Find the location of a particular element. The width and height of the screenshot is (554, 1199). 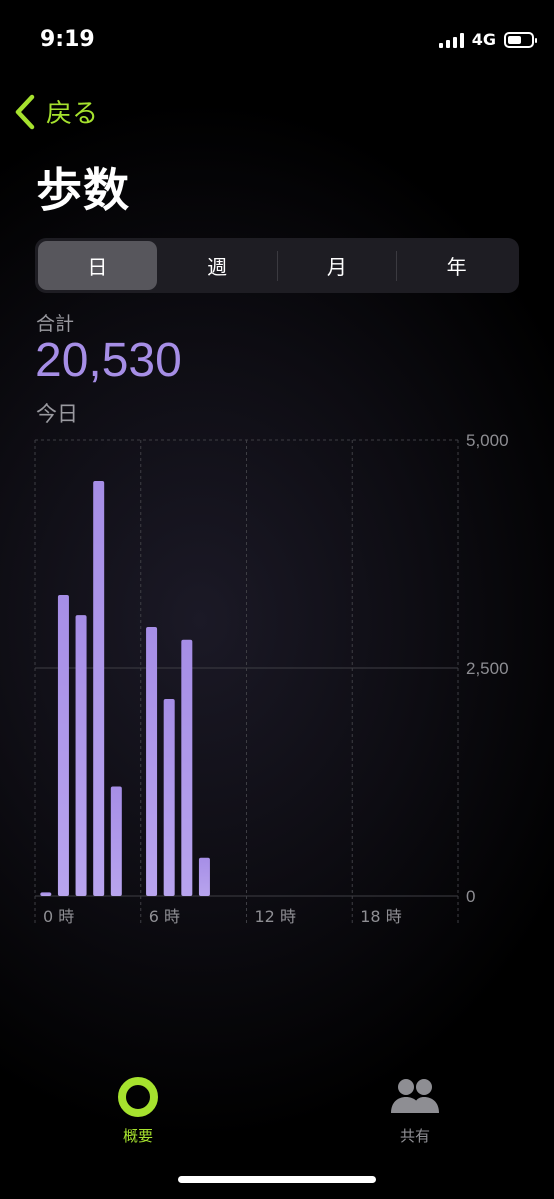

back-button: 戻る is located at coordinates (56, 111).